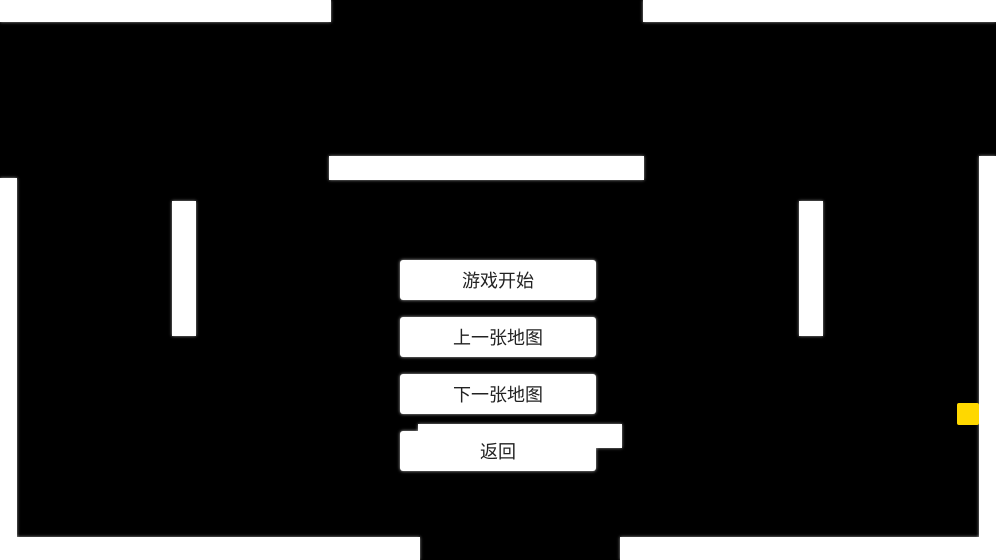  I want to click on back-label: 返回, so click(498, 452).